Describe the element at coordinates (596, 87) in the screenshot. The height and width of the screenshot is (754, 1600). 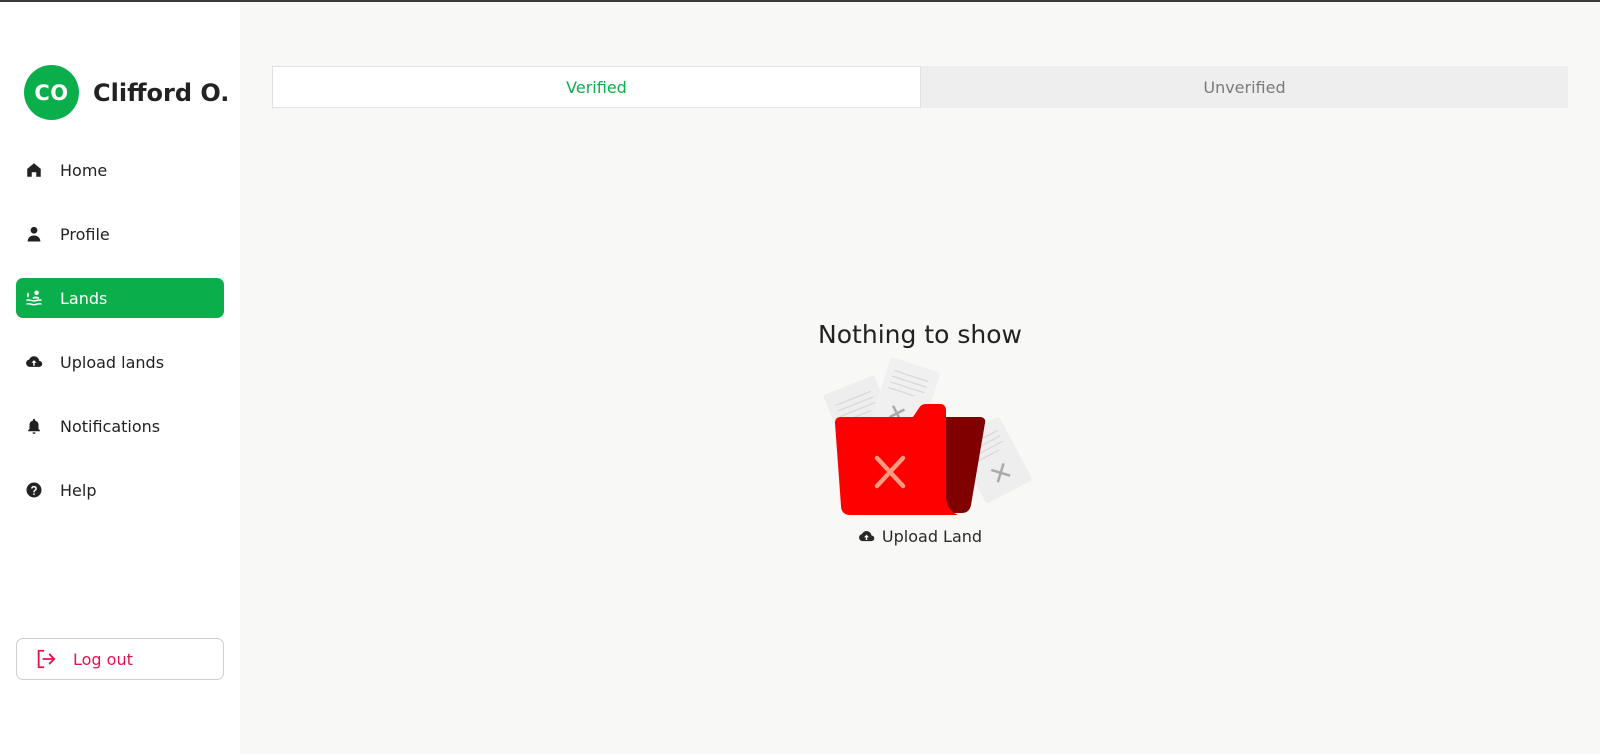
I see `tab-verified: Verified` at that location.